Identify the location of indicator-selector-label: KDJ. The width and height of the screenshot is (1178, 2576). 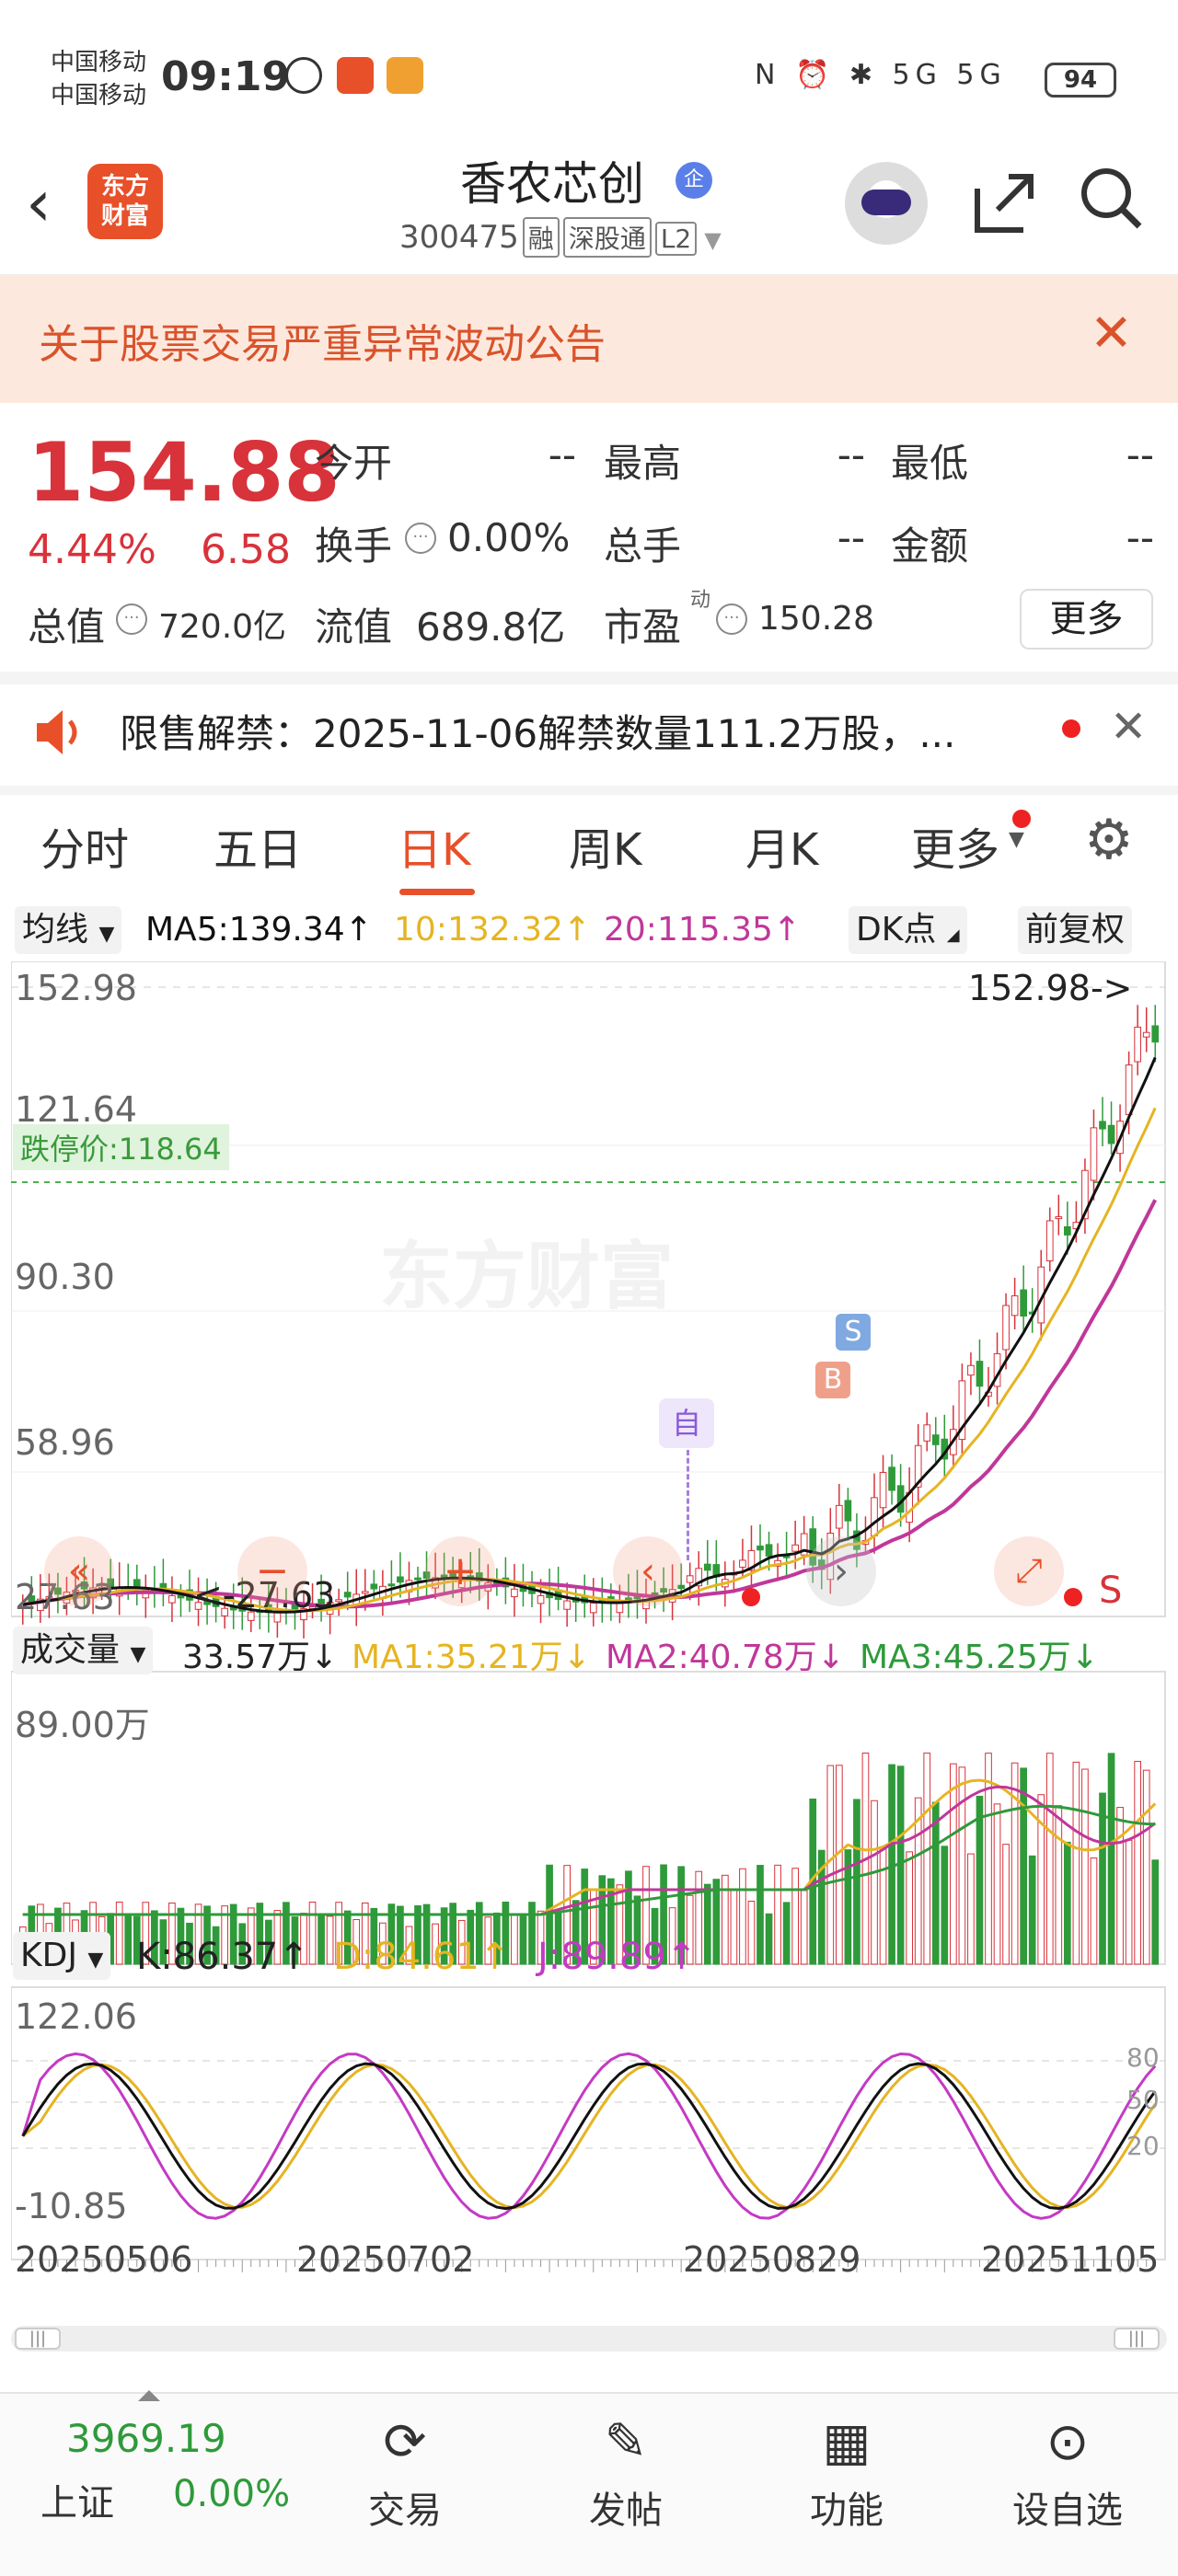
(48, 1955).